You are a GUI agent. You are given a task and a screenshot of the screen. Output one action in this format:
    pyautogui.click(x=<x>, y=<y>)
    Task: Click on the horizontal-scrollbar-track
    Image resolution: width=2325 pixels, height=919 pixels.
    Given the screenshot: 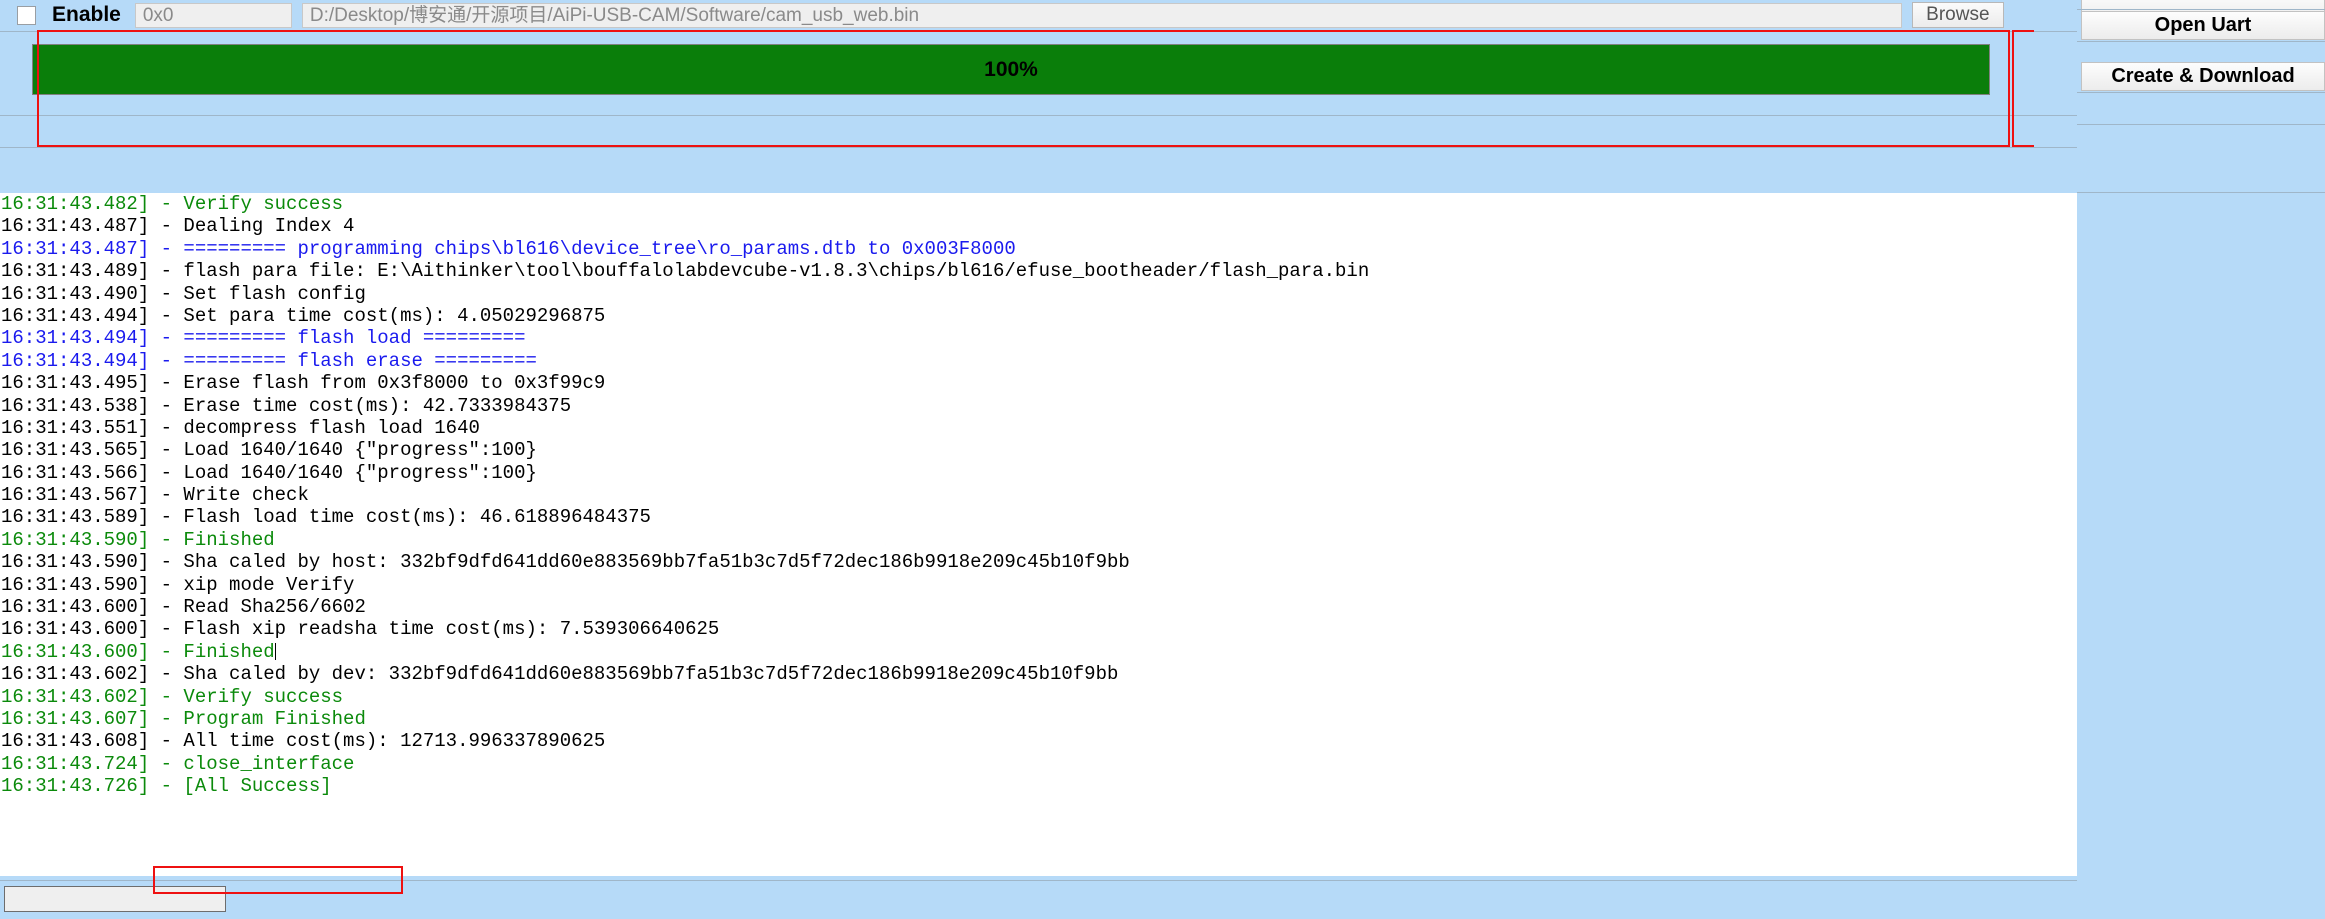 What is the action you would take?
    pyautogui.click(x=1038, y=896)
    